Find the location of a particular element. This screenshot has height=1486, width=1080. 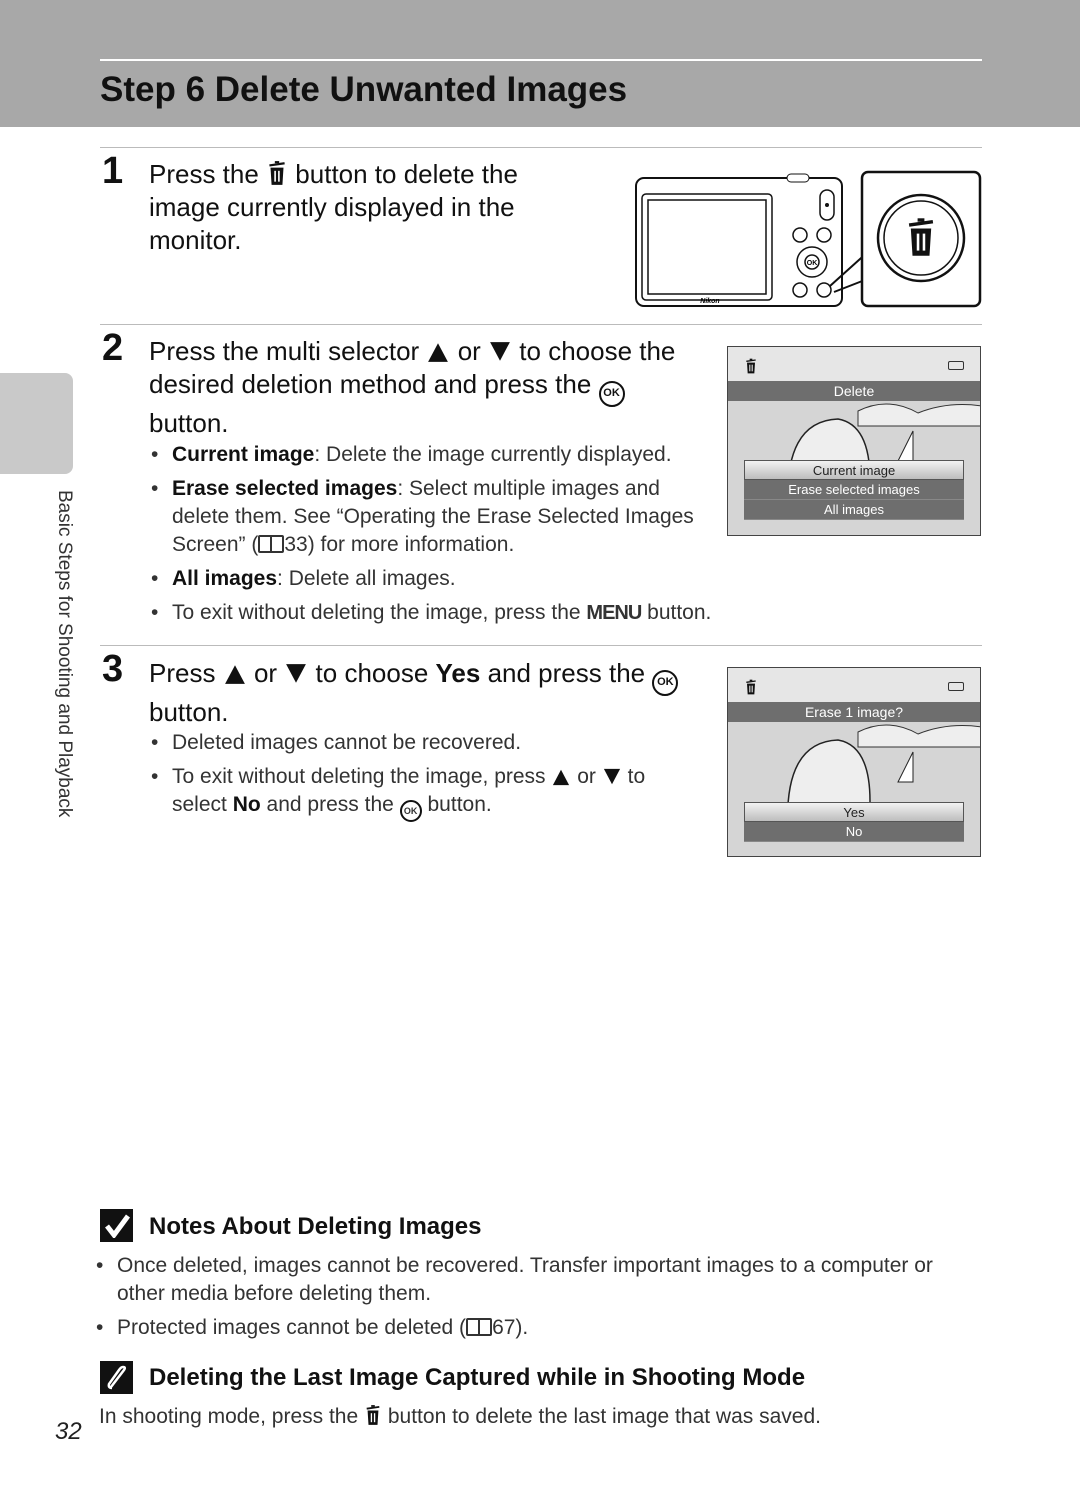

side-section-label: Basic Steps for Shooting and Playback is located at coordinates (64, 654).